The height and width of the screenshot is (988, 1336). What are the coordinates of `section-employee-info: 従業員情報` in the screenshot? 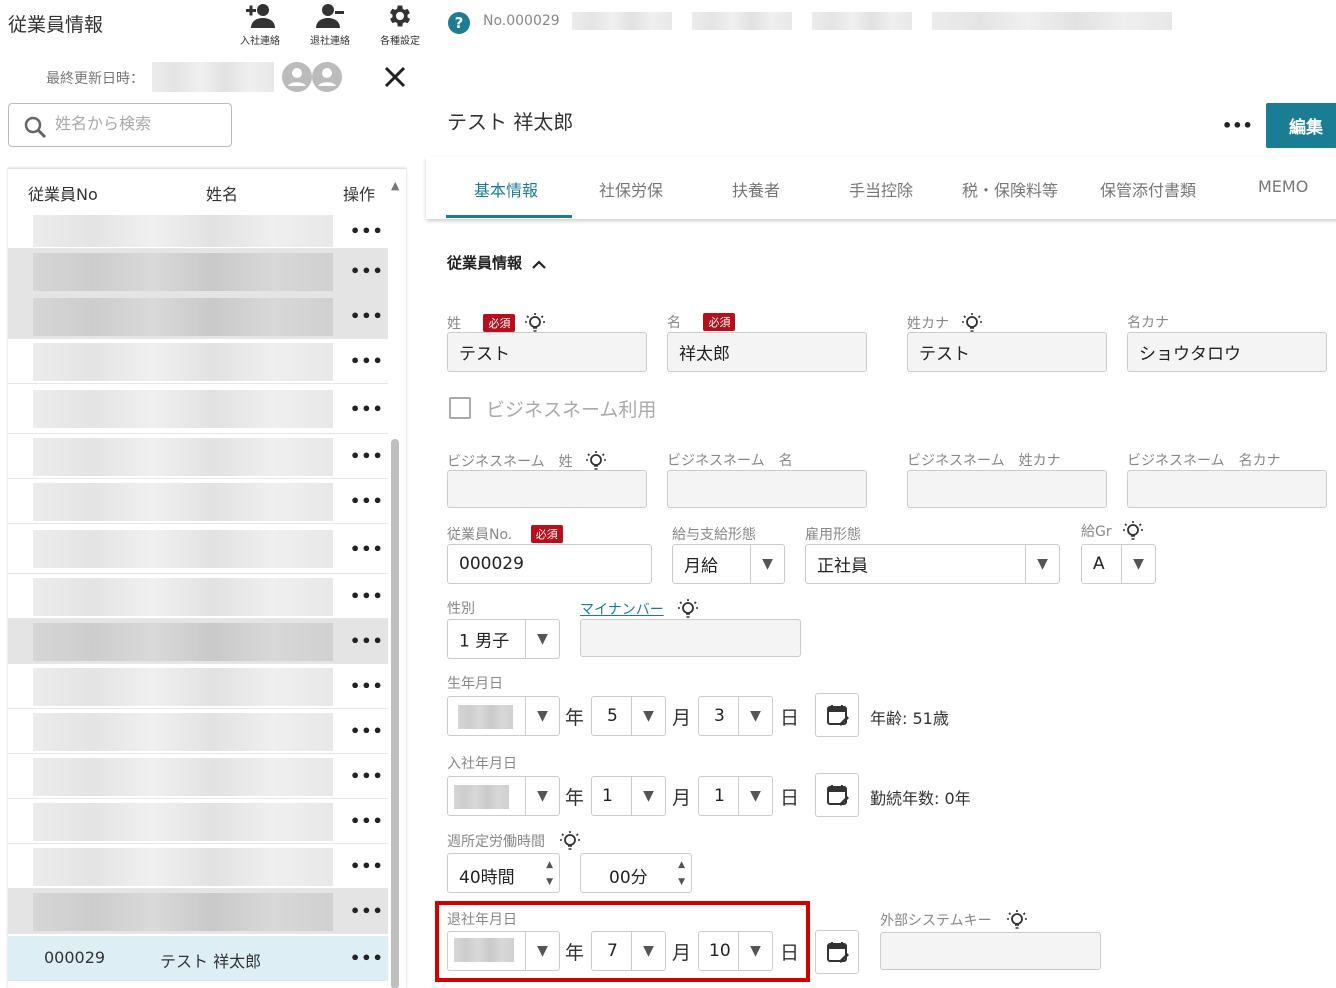 It's located at (497, 262).